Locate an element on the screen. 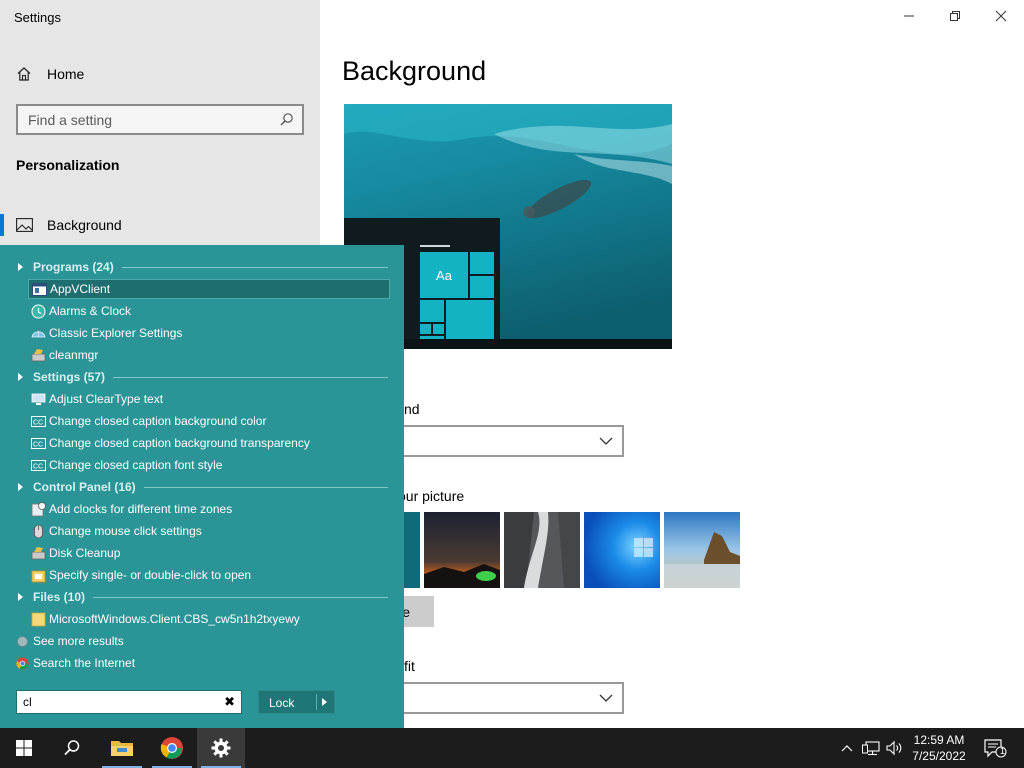 This screenshot has height=768, width=1024. group-title: Programs (24) is located at coordinates (73, 267).